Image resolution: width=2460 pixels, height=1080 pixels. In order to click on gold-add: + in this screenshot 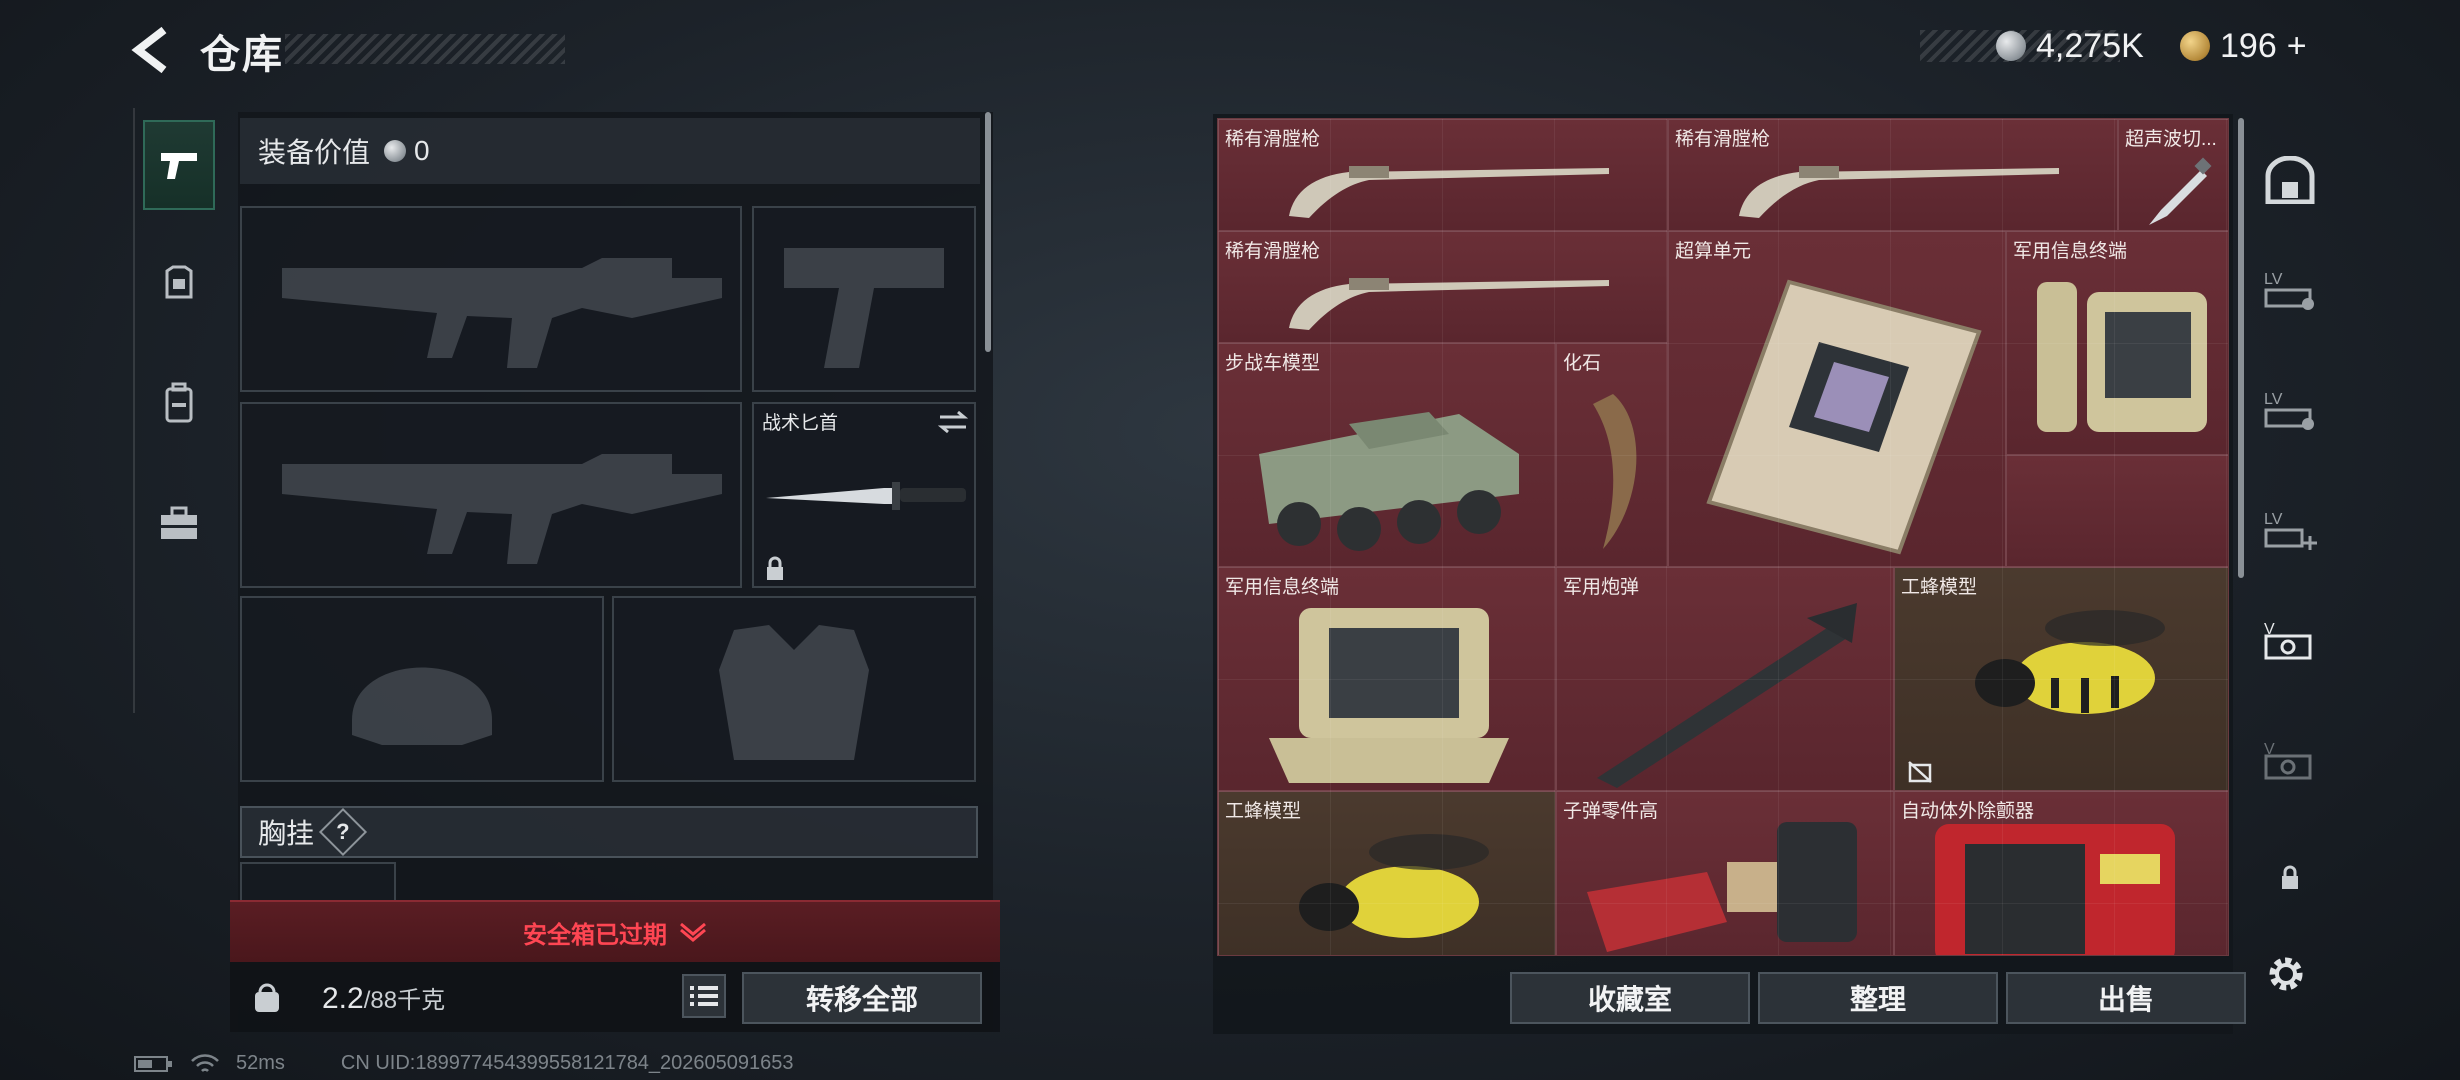, I will do `click(2297, 46)`.